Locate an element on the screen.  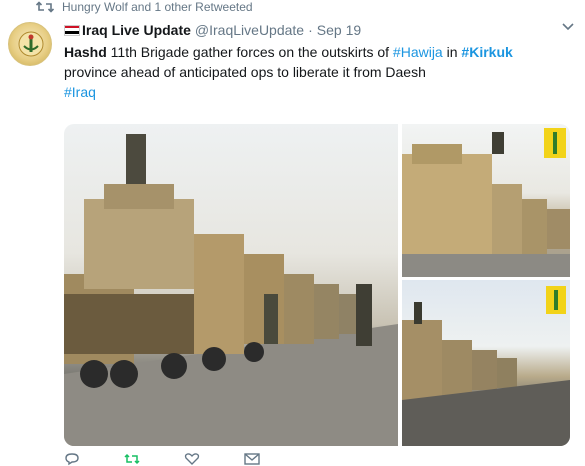
iraq-flag-icon is located at coordinates (72, 30).